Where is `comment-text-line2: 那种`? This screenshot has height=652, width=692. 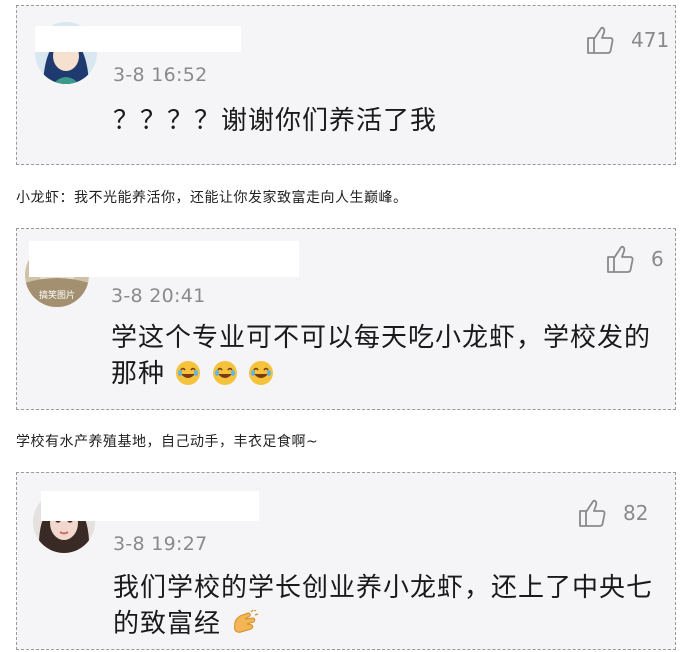 comment-text-line2: 那种 is located at coordinates (192, 374).